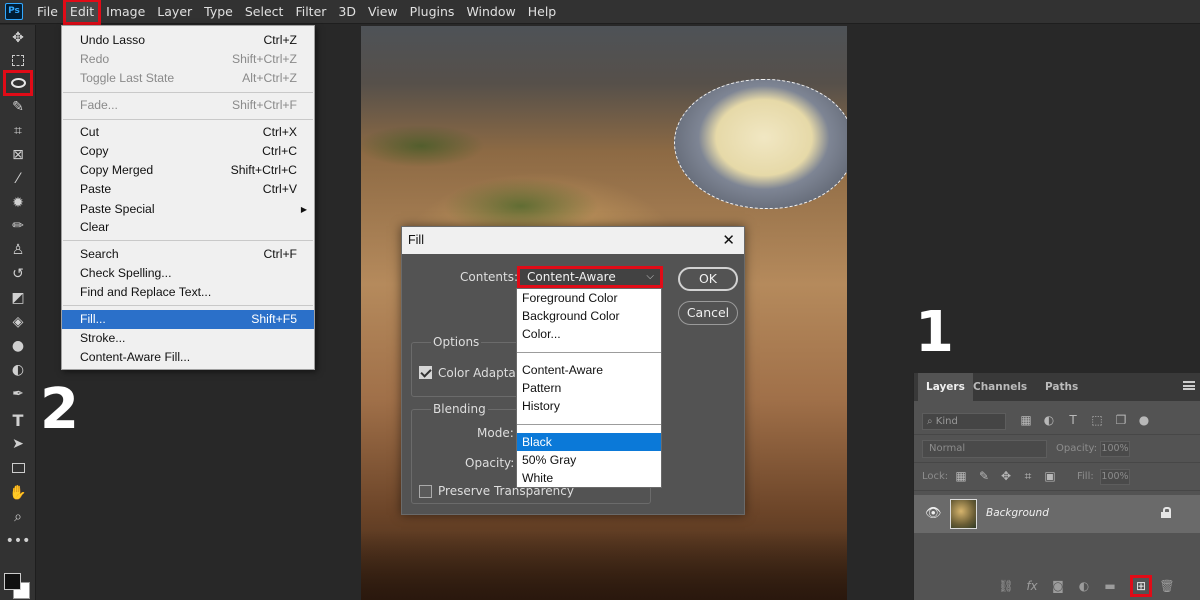 The height and width of the screenshot is (600, 1200). Describe the element at coordinates (728, 240) in the screenshot. I see `close-icon: ✕` at that location.